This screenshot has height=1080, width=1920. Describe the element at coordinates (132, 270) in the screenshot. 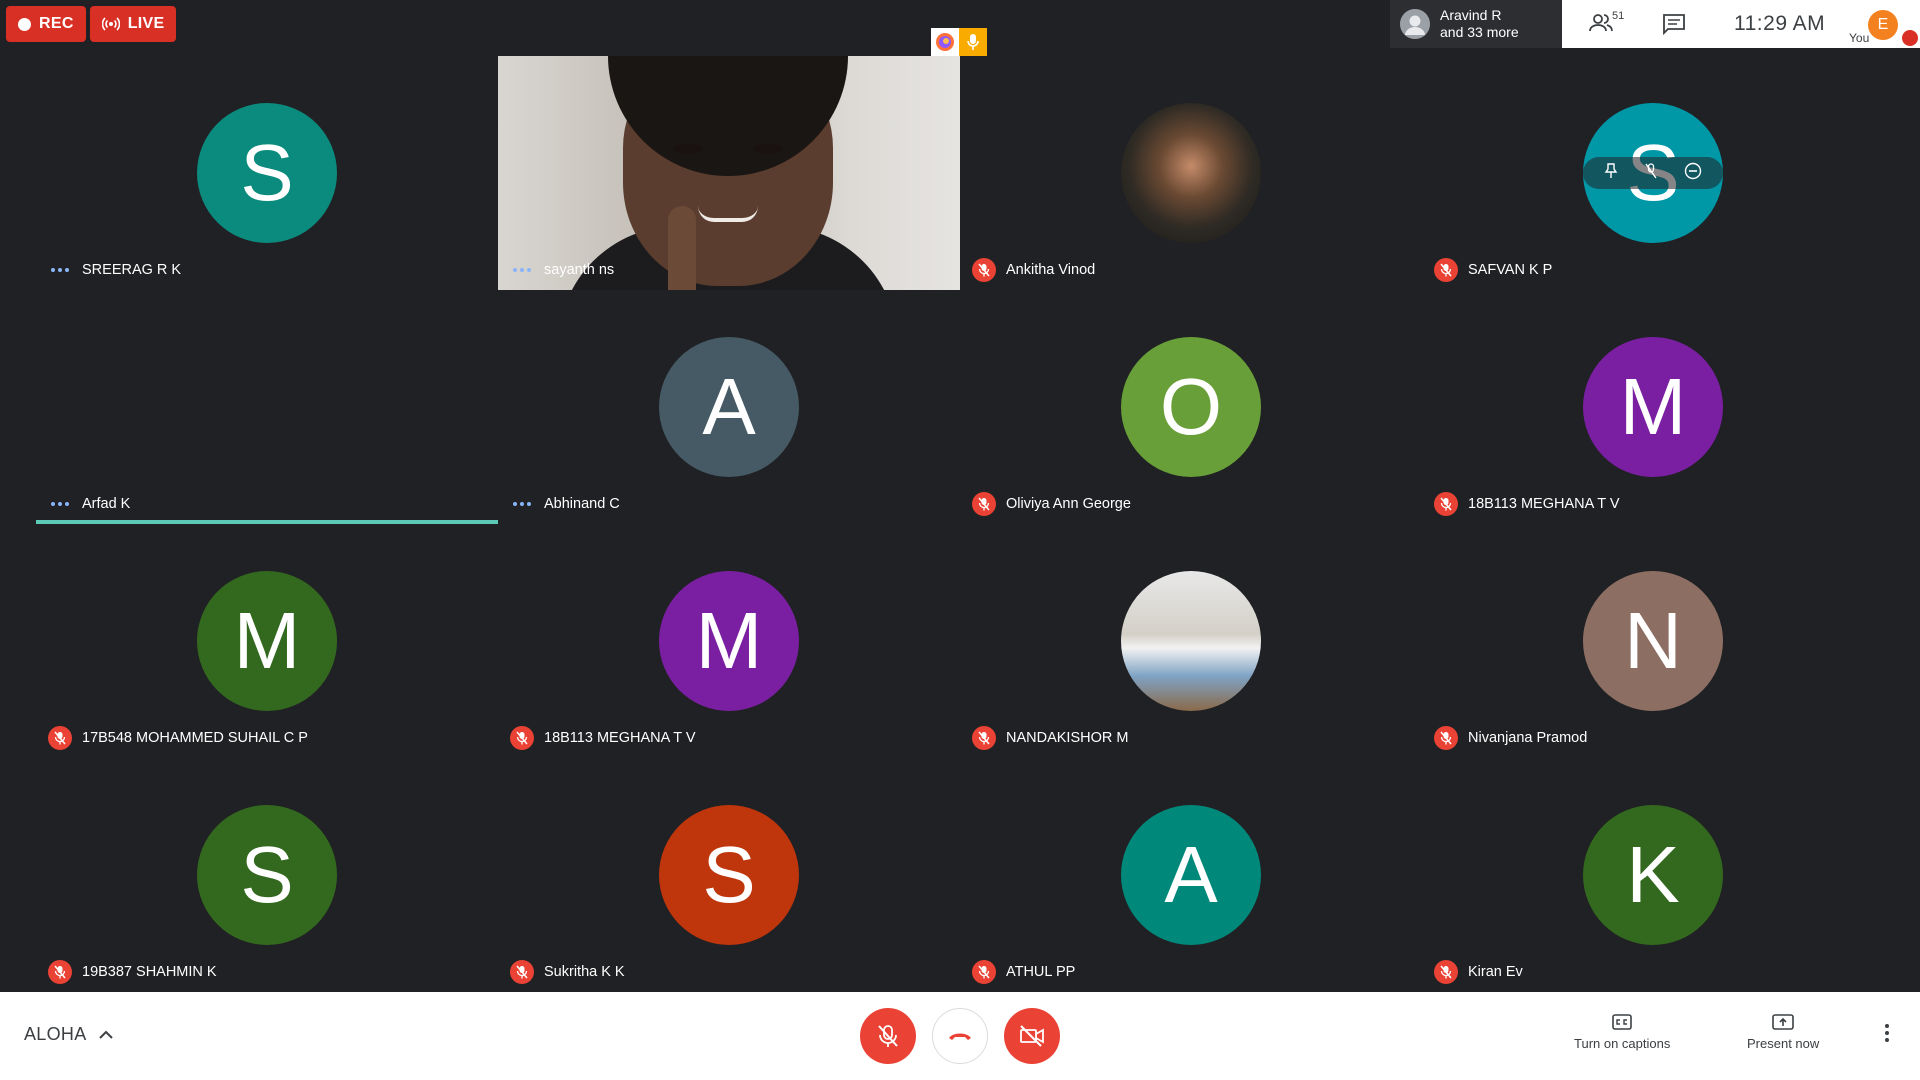

I see `participant-name: SREERAG R K` at that location.